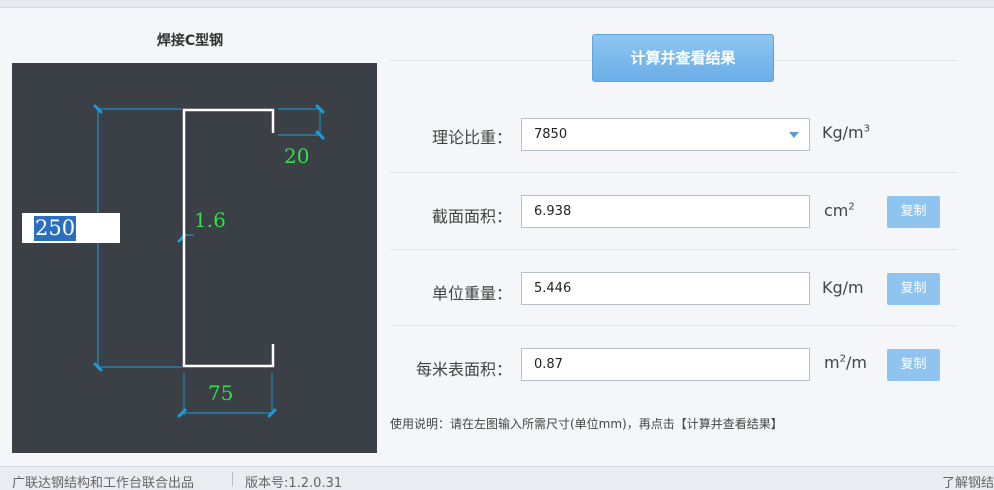 The width and height of the screenshot is (994, 490). What do you see at coordinates (471, 137) in the screenshot?
I see `density-label: 理论比重：` at bounding box center [471, 137].